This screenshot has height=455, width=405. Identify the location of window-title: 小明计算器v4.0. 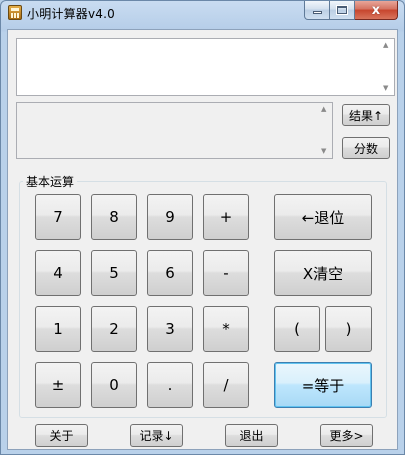
(71, 14).